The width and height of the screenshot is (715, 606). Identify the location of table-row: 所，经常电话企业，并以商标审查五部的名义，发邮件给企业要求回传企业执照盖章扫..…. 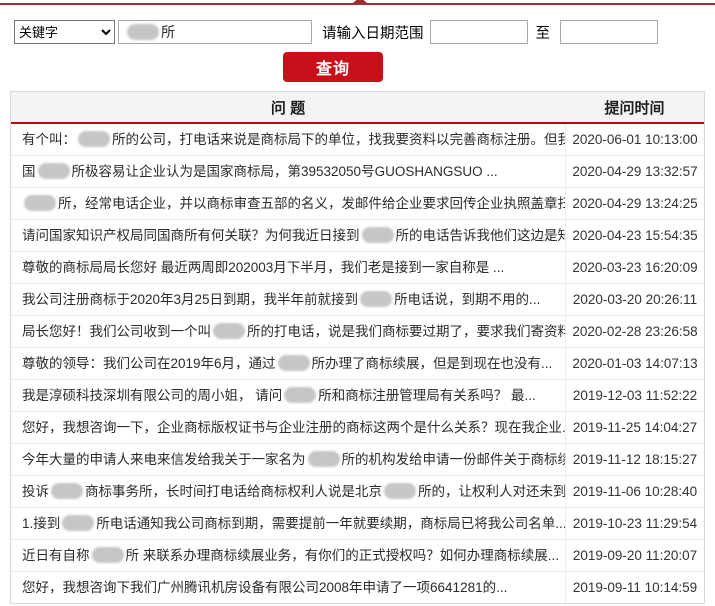
(357, 204).